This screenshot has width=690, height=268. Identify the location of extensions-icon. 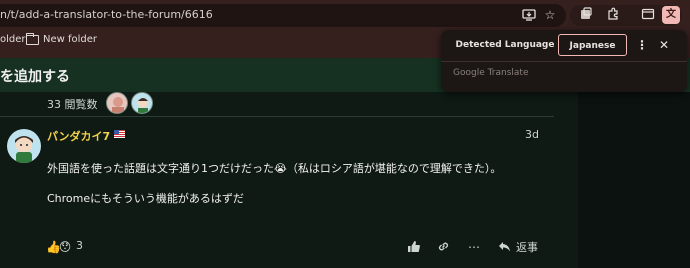
(613, 15).